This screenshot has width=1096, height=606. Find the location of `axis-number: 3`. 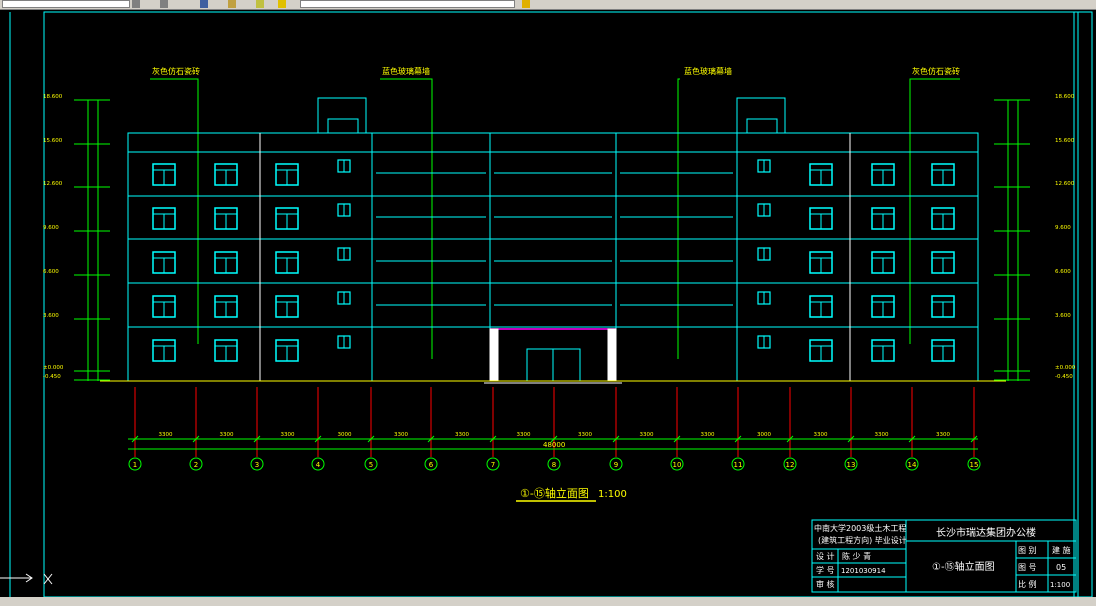

axis-number: 3 is located at coordinates (257, 465).